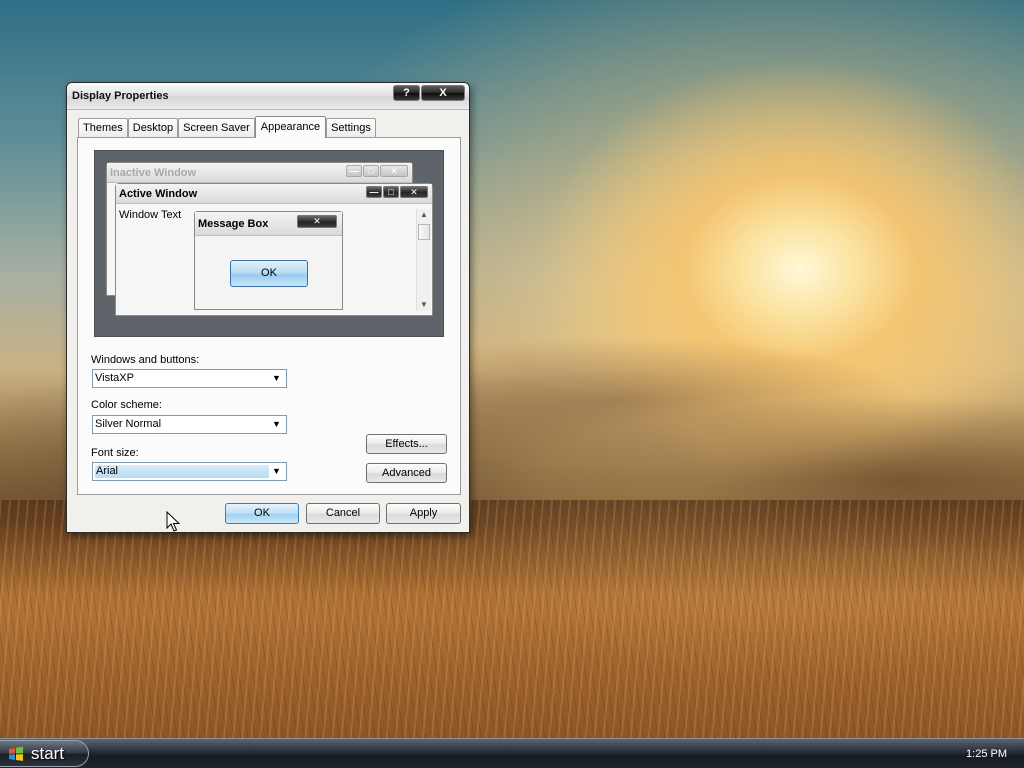 Image resolution: width=1024 pixels, height=768 pixels. I want to click on preview-message-box: Message Box ✕ OK, so click(268, 260).